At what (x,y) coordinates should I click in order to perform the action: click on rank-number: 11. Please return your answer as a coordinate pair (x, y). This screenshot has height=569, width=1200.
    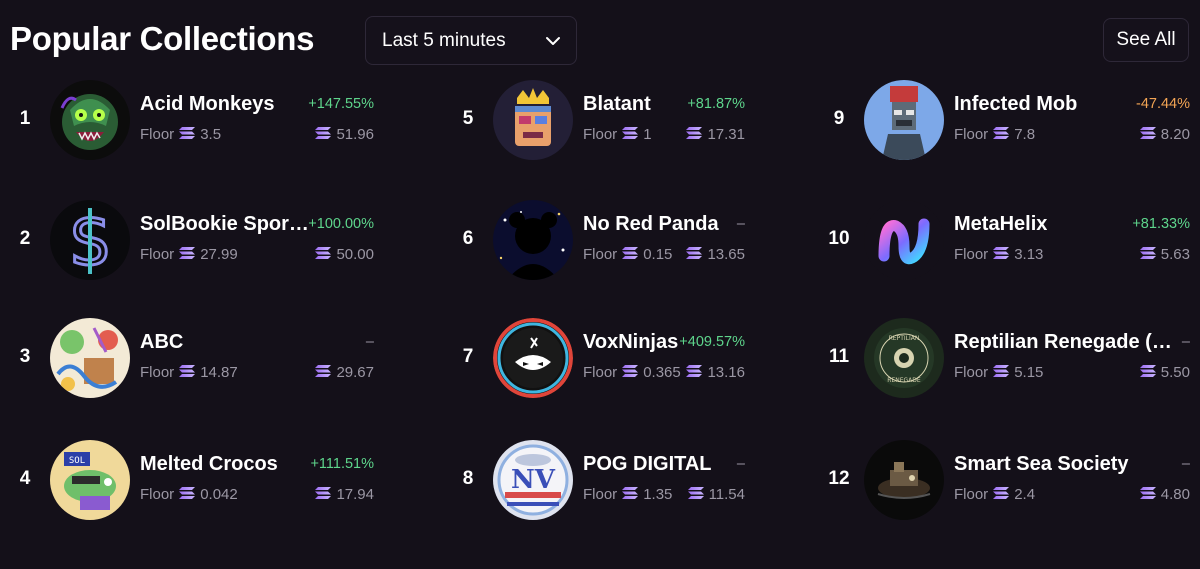
    Looking at the image, I should click on (839, 356).